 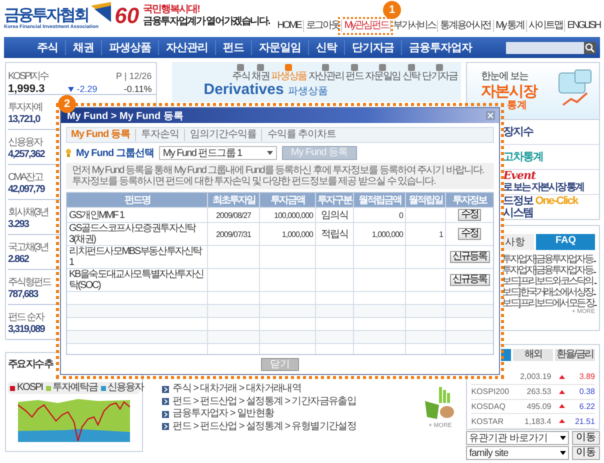 I want to click on group-select: My Fund 펀드그룹 1, so click(x=217, y=153).